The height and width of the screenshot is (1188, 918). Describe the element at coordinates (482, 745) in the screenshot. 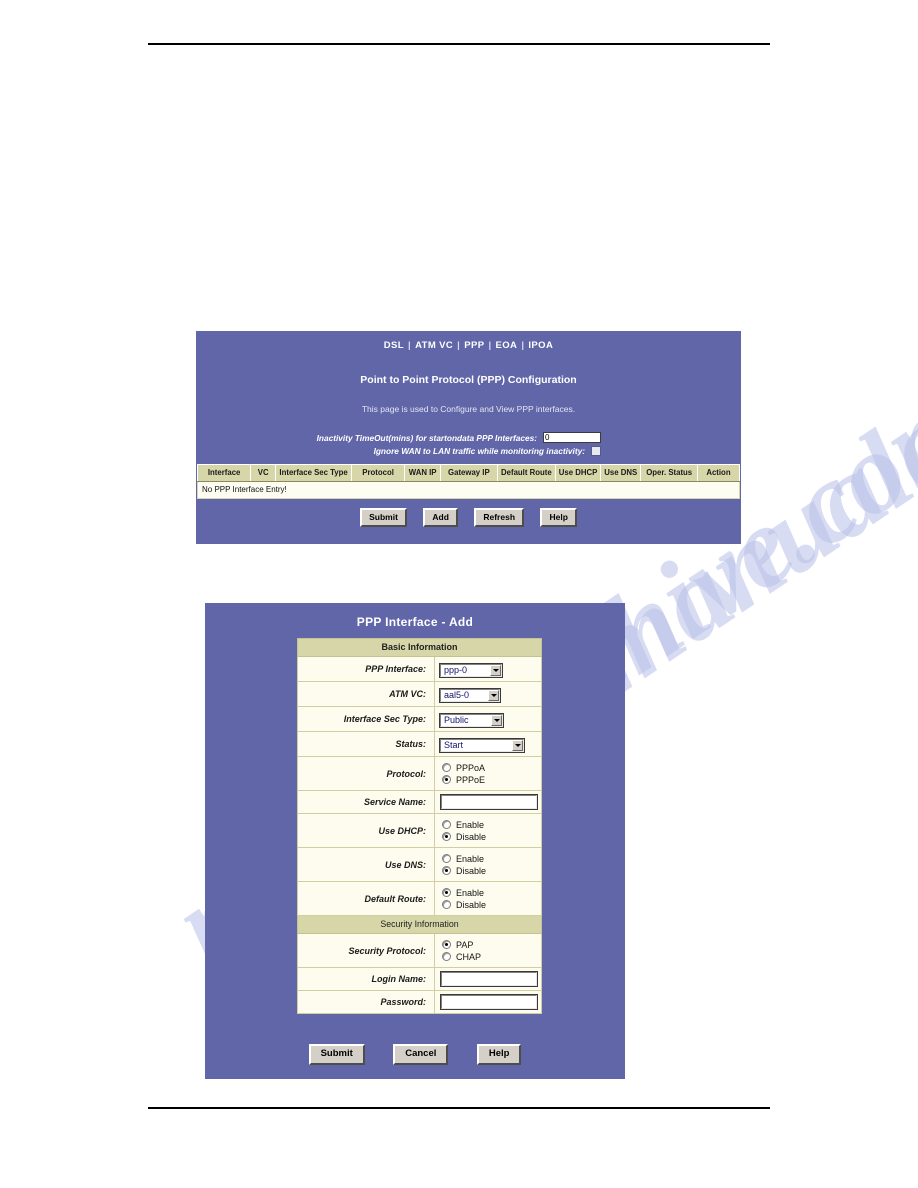

I see `status-select: Start` at that location.